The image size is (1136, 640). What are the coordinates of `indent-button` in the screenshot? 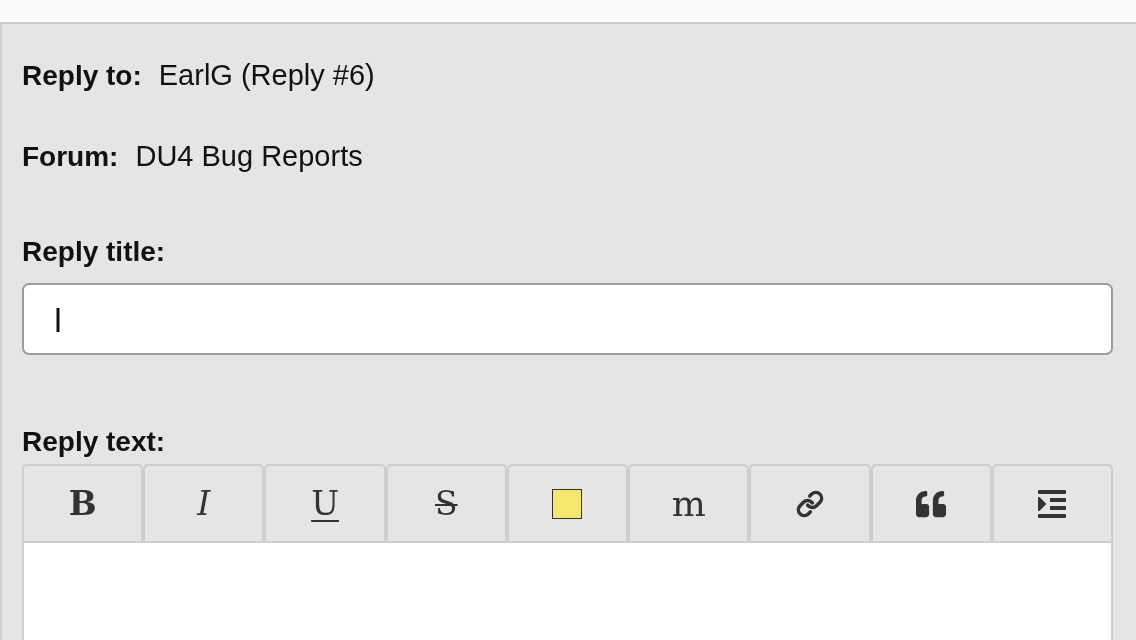 It's located at (1052, 502).